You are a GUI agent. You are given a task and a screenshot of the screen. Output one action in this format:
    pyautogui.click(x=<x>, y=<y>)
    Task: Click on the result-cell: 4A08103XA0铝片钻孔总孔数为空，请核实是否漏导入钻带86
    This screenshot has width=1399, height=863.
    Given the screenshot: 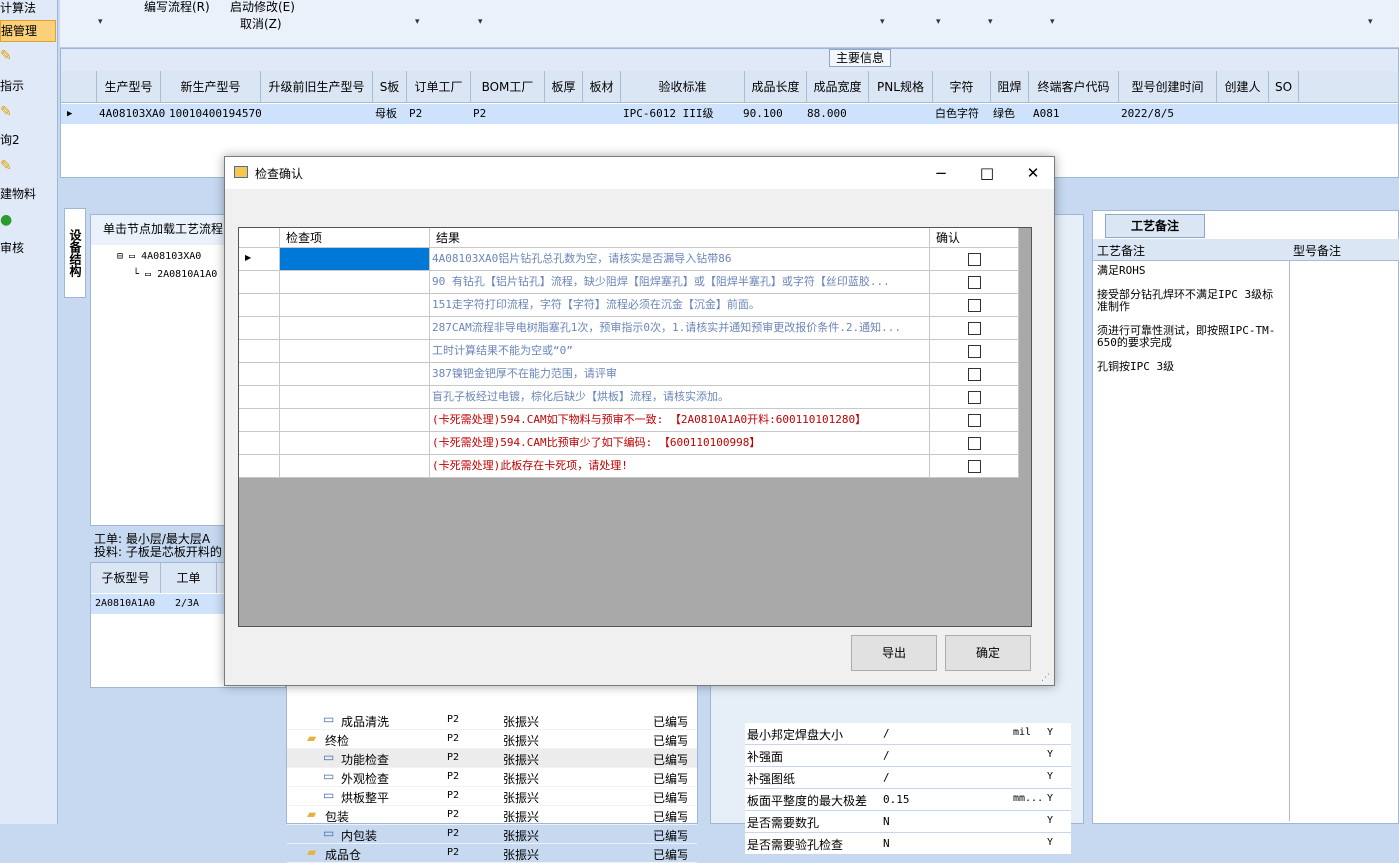 What is the action you would take?
    pyautogui.click(x=680, y=259)
    